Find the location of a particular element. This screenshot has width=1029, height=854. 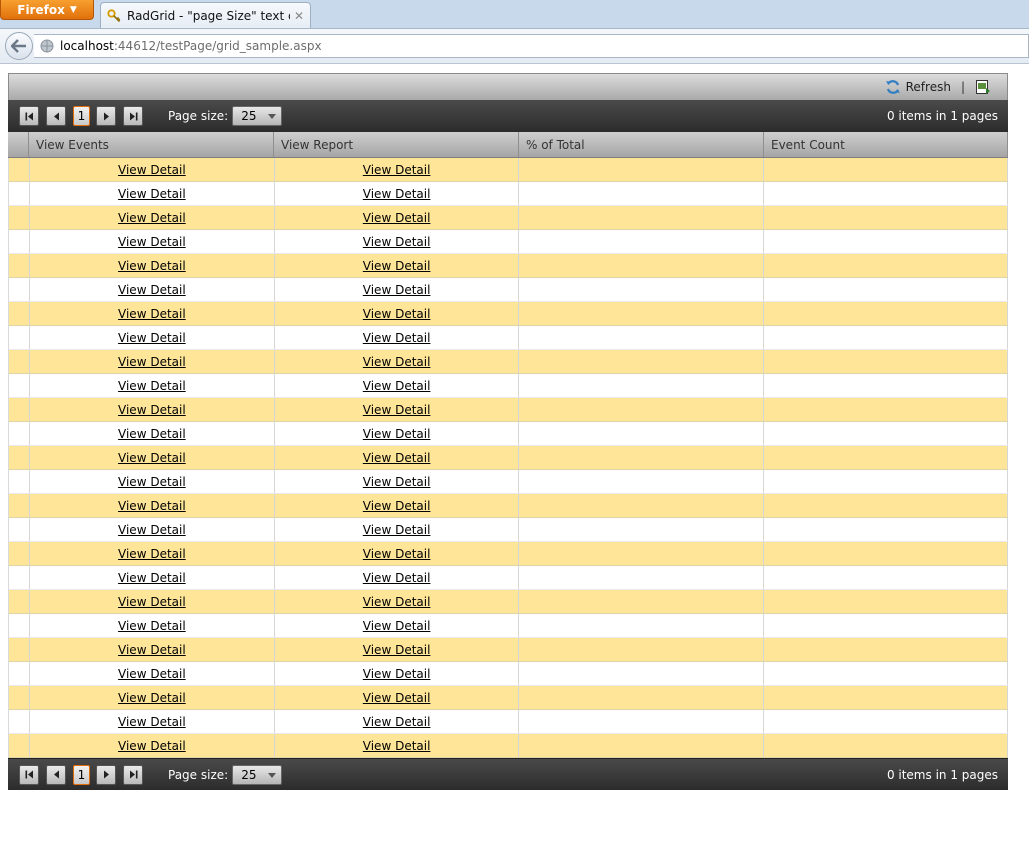

key-icon is located at coordinates (114, 15).